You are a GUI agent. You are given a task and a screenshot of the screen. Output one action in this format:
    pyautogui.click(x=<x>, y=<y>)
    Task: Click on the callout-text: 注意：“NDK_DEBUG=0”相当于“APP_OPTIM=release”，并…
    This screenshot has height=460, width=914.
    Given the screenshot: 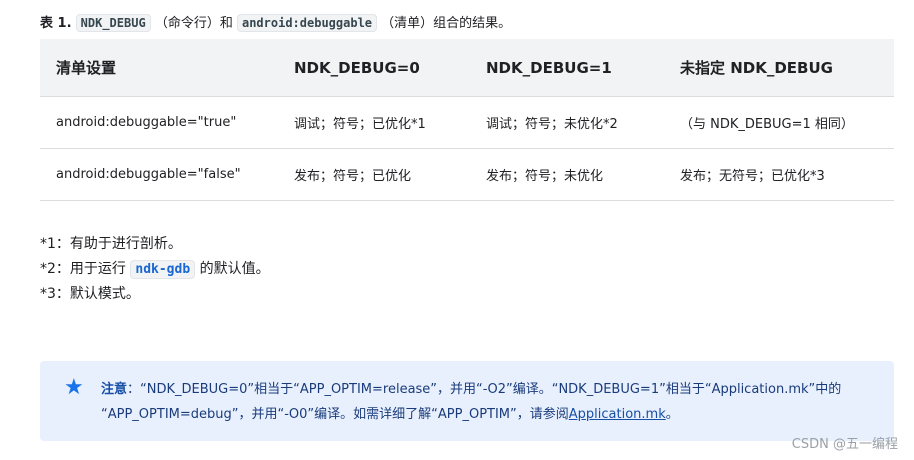 What is the action you would take?
    pyautogui.click(x=491, y=402)
    